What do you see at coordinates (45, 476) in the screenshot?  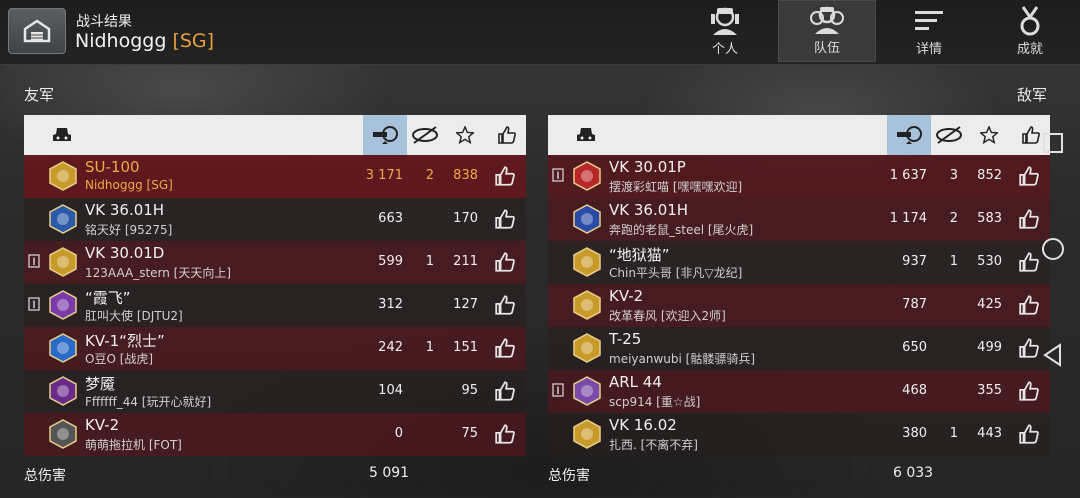 I see `allies-total-label: 总伤害` at bounding box center [45, 476].